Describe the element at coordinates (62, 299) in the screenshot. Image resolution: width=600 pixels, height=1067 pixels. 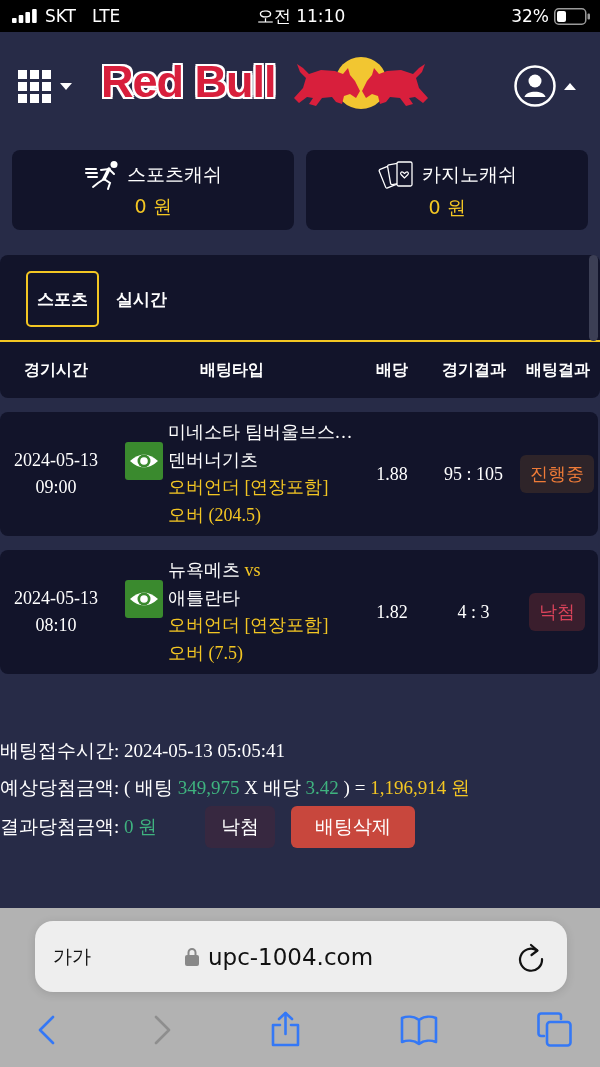
I see `tab: 스포츠` at that location.